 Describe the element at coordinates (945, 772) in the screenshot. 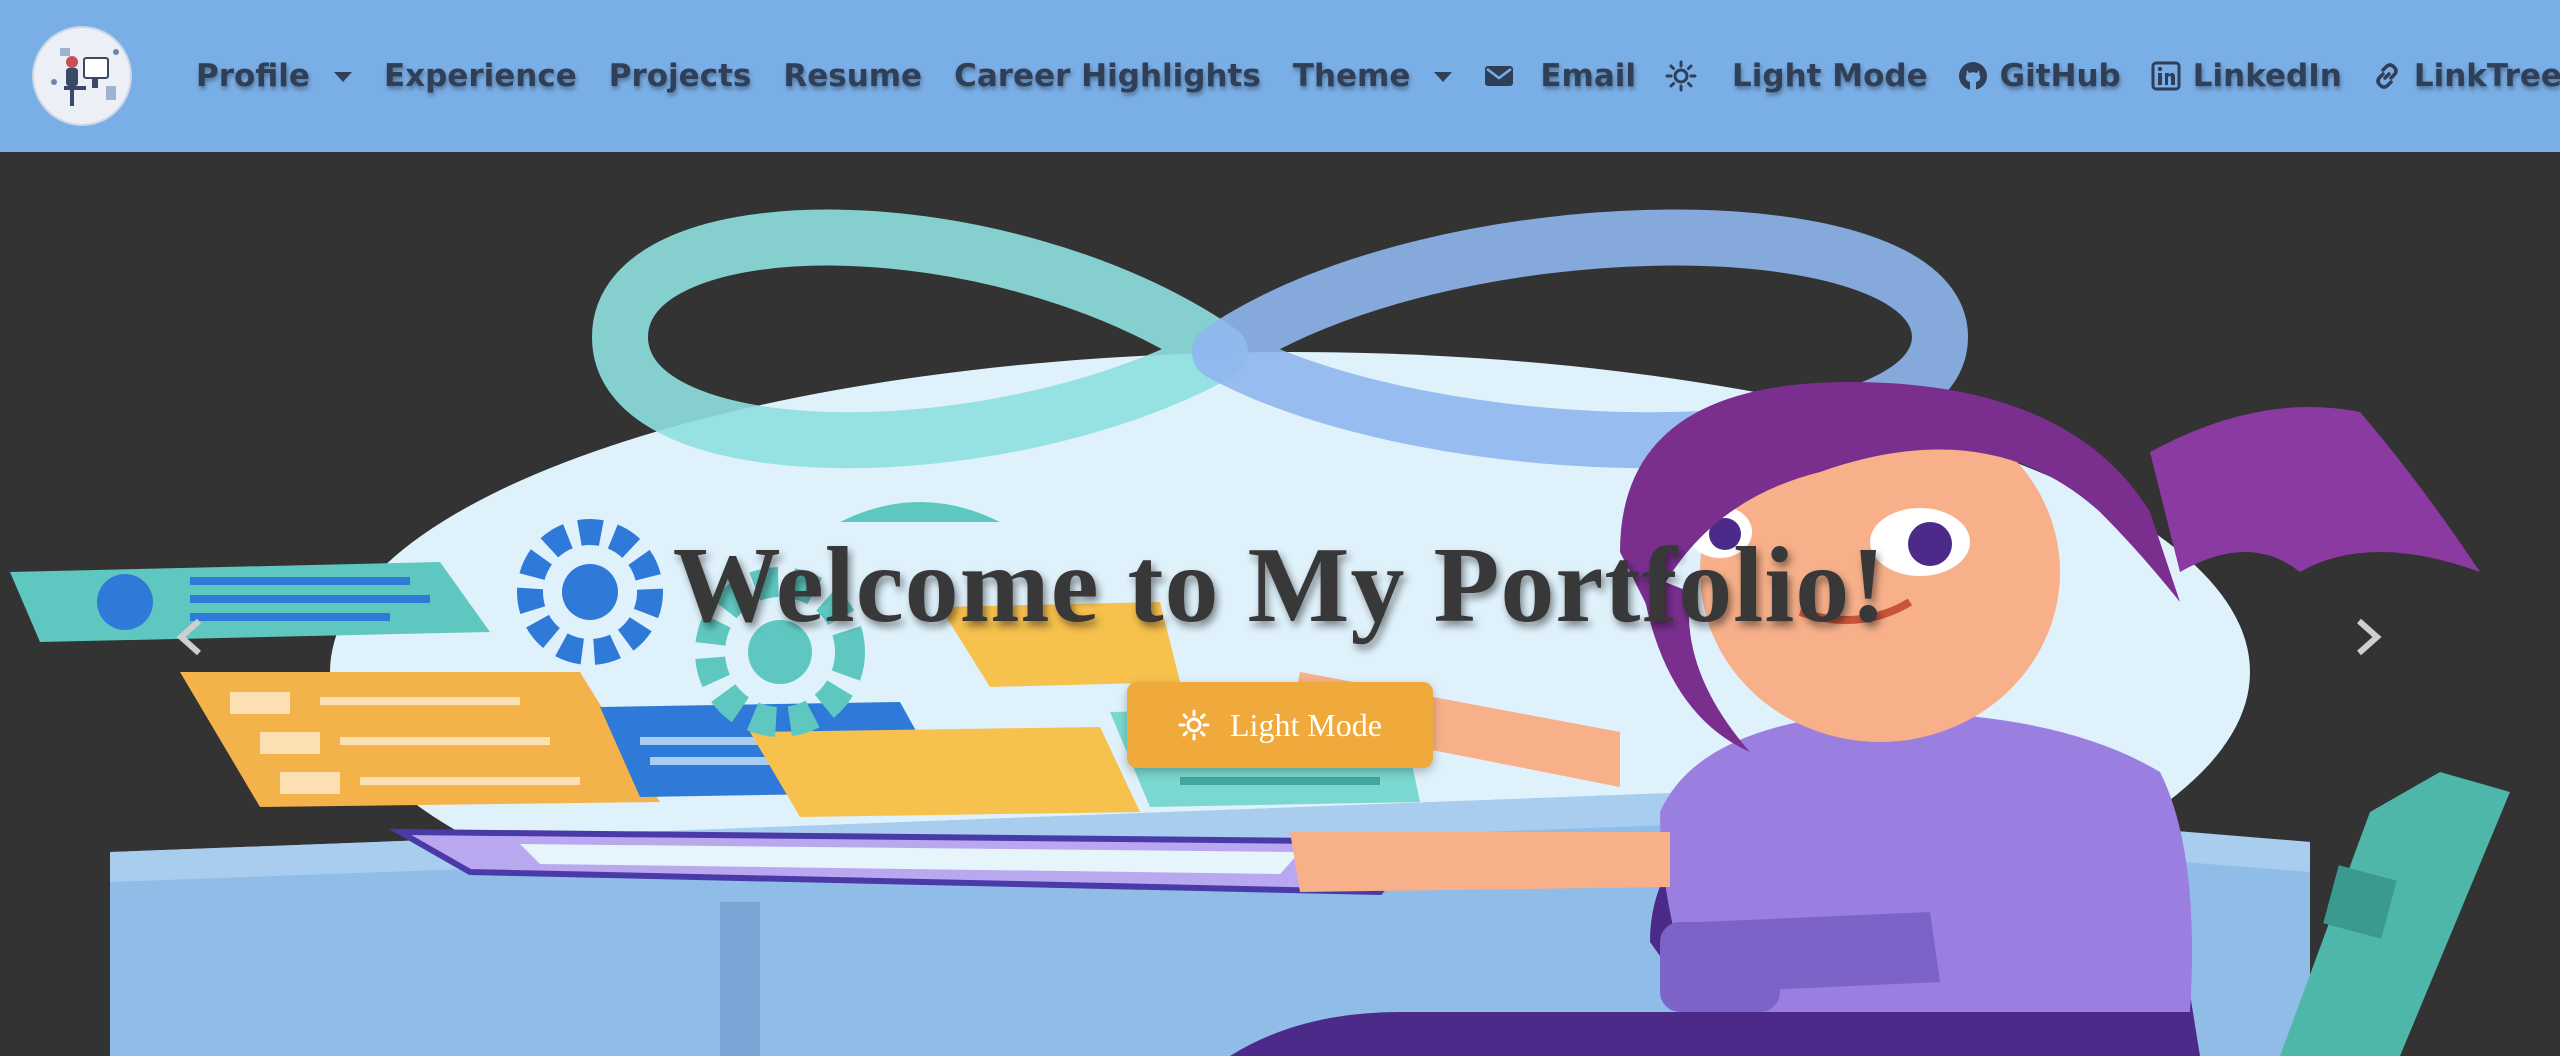

I see `note-card` at that location.